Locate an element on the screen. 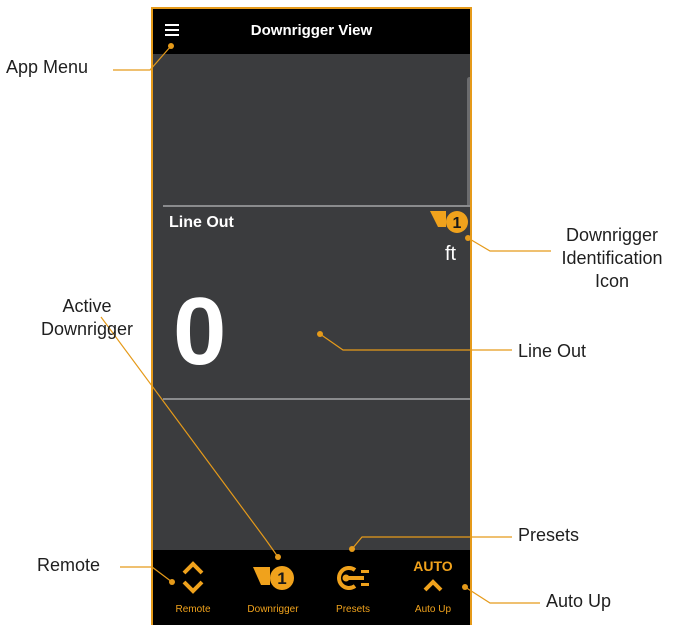 This screenshot has height=625, width=677. line-out-label: Line Out is located at coordinates (201, 222).